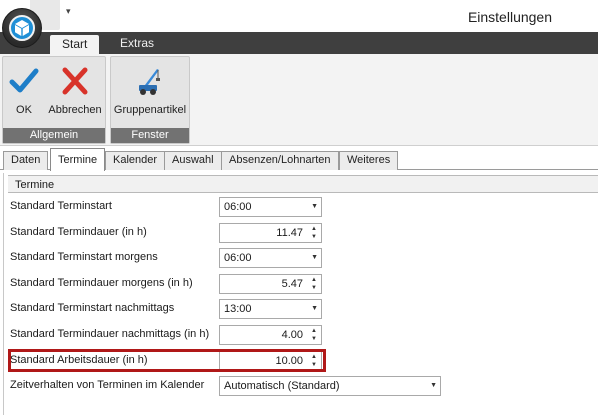 The height and width of the screenshot is (415, 598). I want to click on terminstart-morgens-dropdown: 06:00 ▼, so click(270, 258).